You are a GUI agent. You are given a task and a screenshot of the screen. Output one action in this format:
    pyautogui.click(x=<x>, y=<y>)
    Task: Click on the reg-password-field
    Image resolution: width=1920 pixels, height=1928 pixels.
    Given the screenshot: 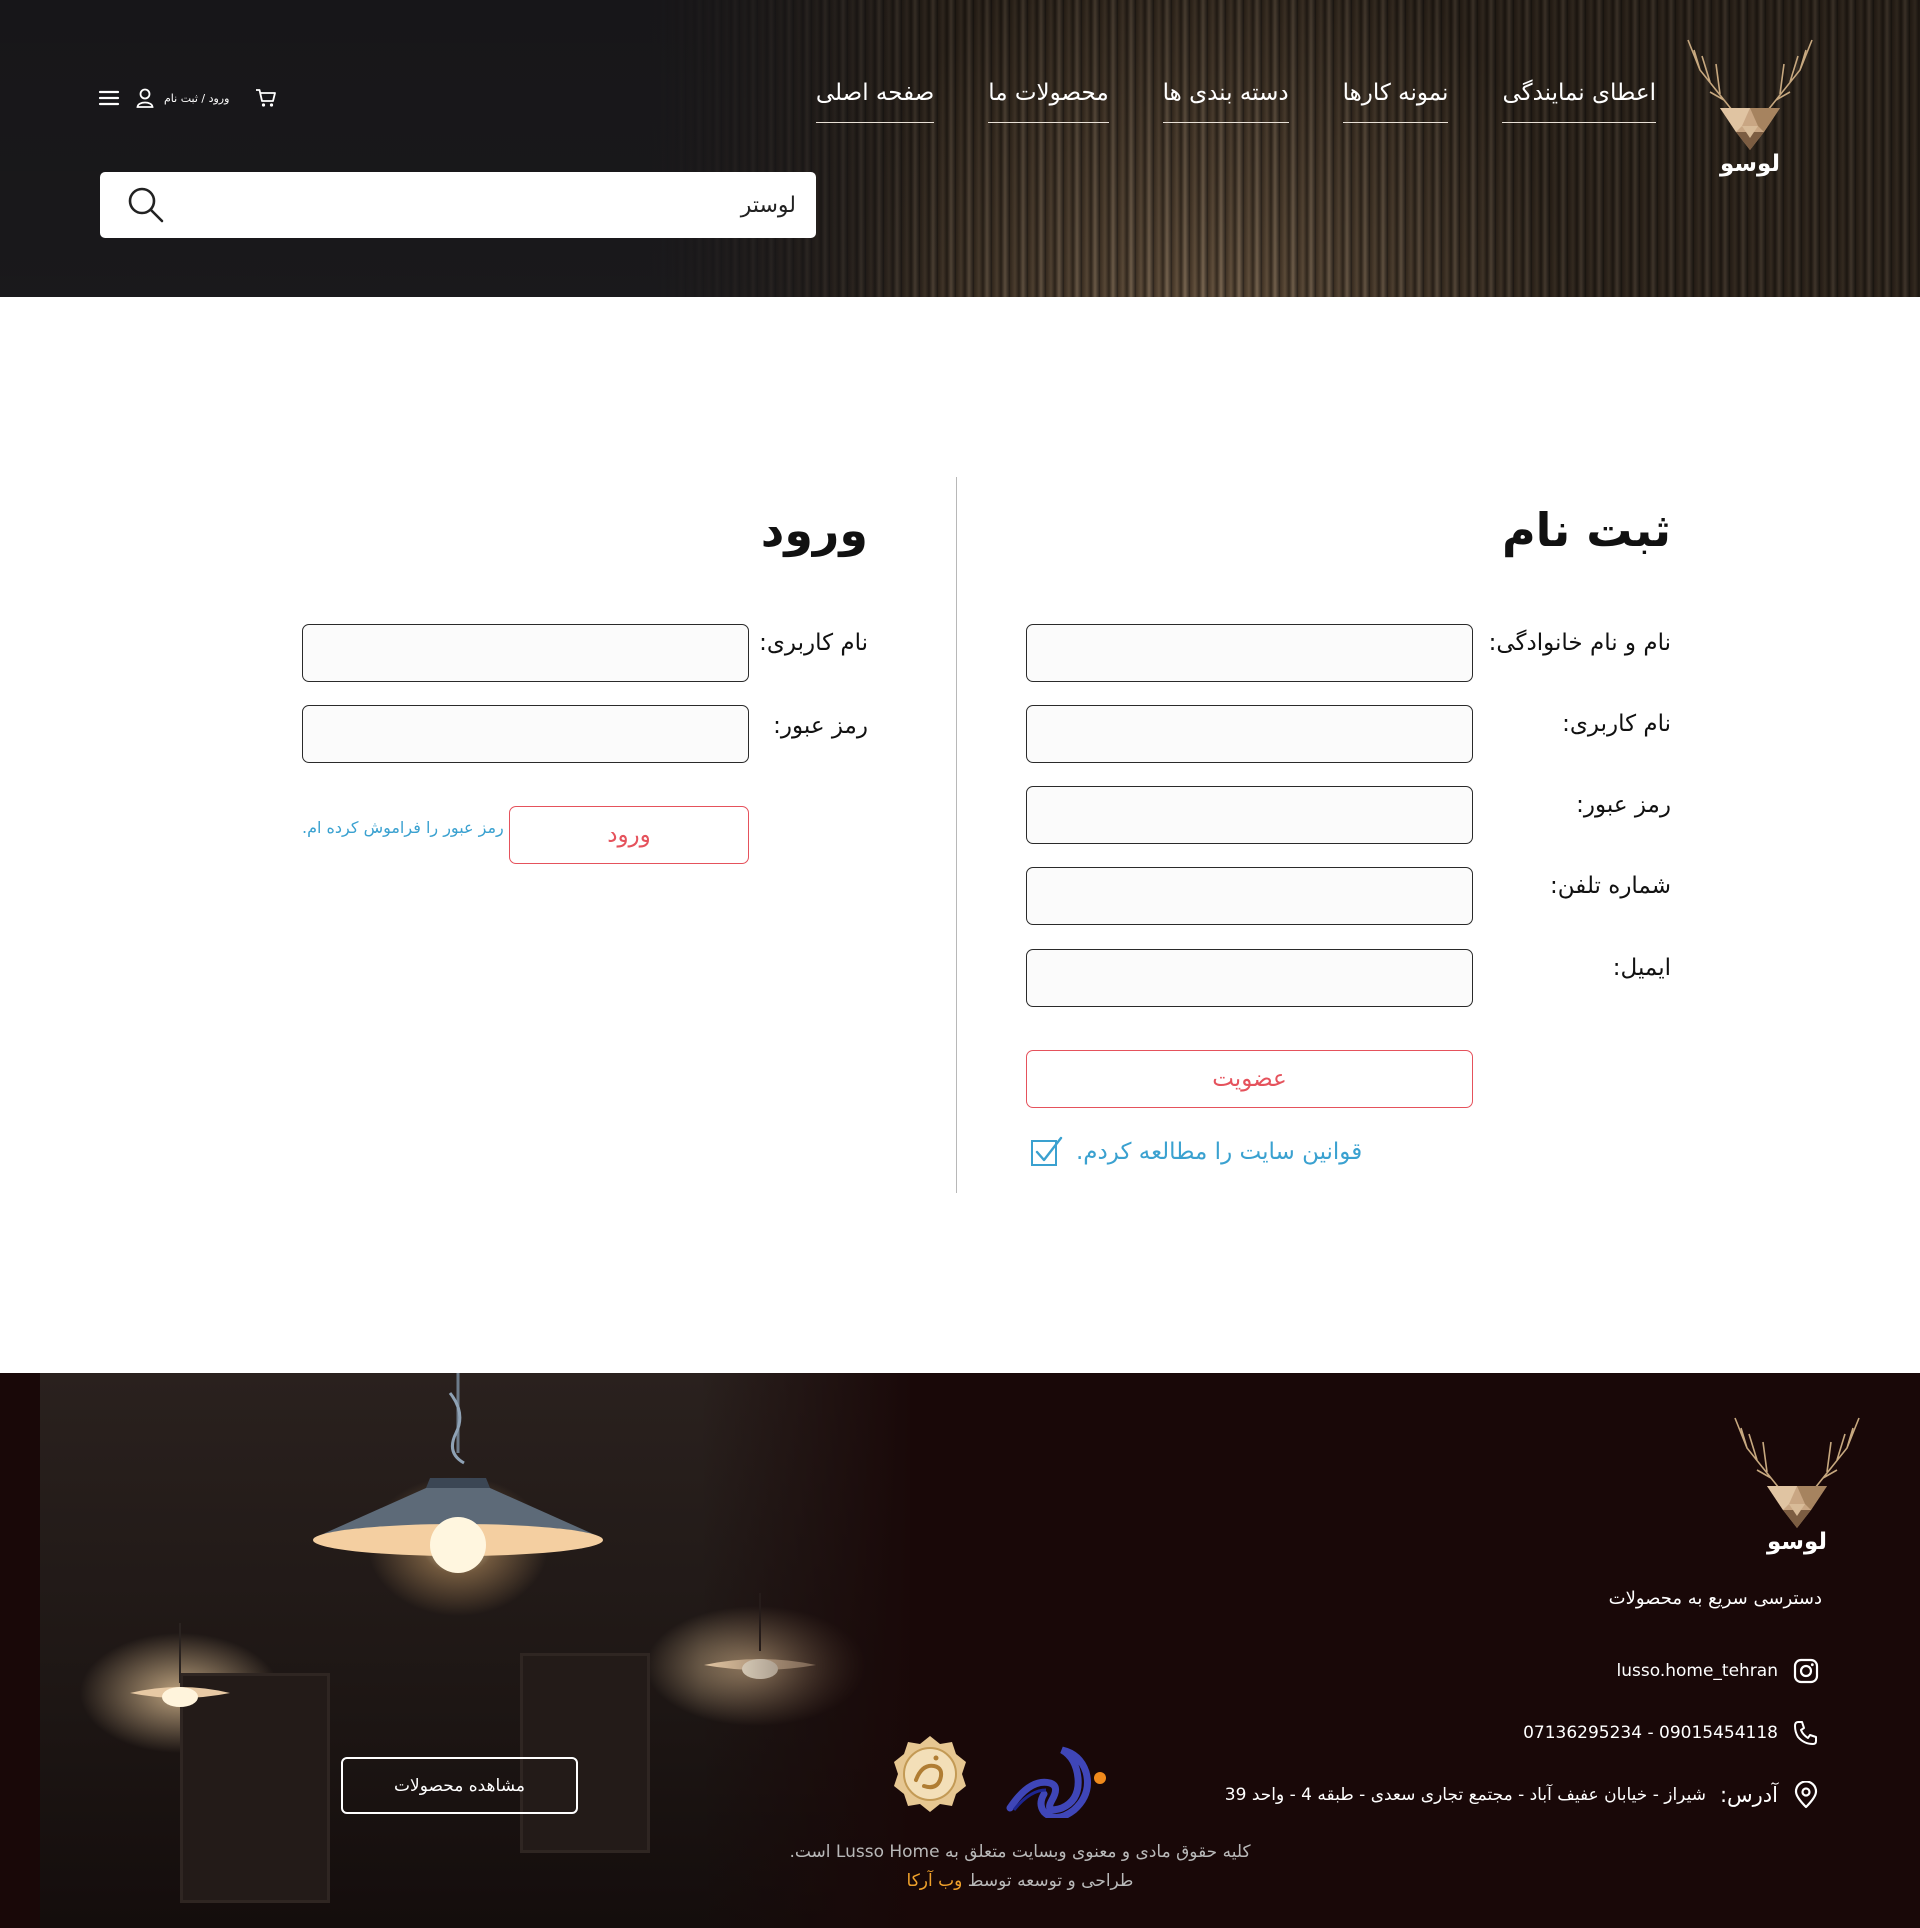 What is the action you would take?
    pyautogui.click(x=1249, y=815)
    